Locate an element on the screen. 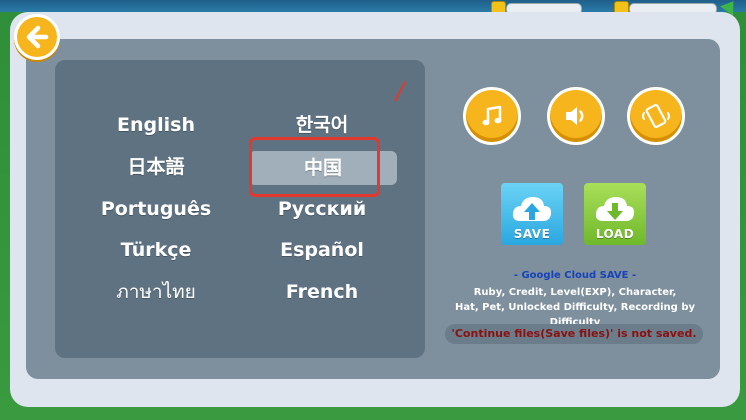 The image size is (746, 420). load-label: LOAD is located at coordinates (615, 234).